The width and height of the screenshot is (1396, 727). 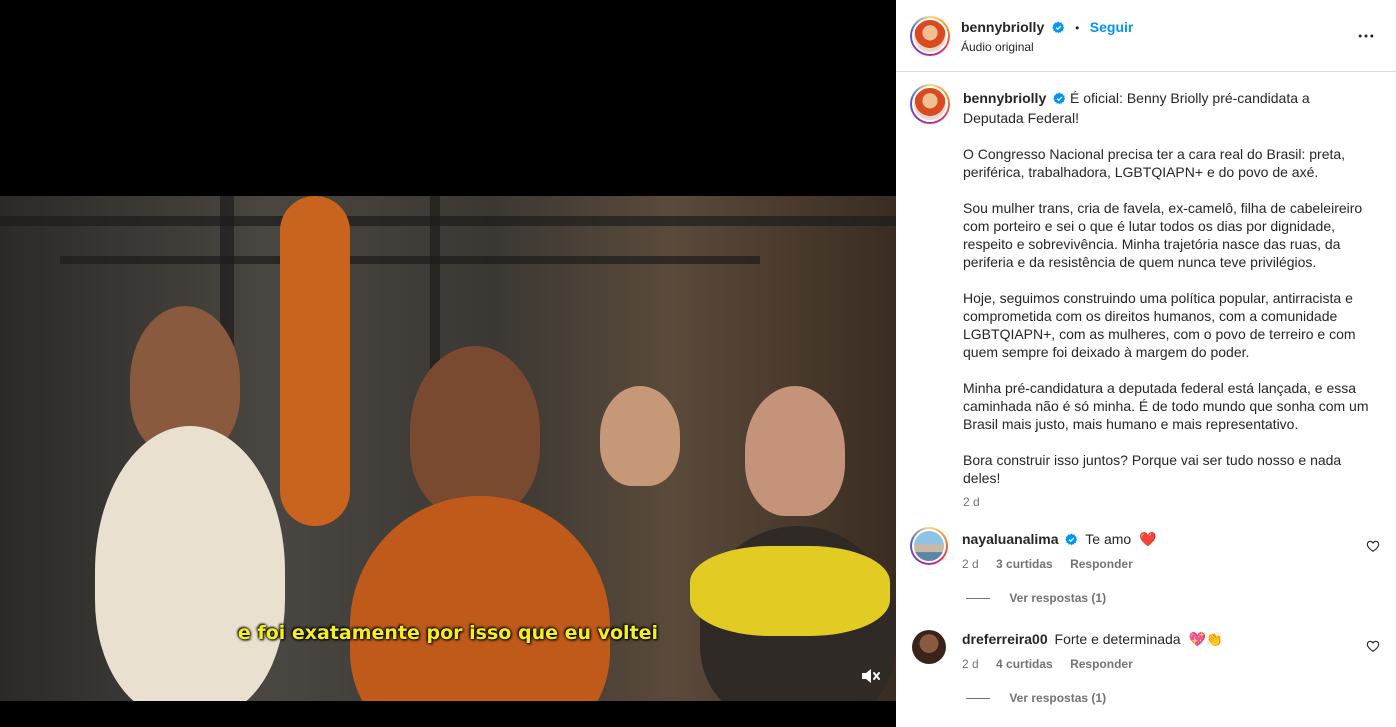 What do you see at coordinates (475, 431) in the screenshot?
I see `person-center-face` at bounding box center [475, 431].